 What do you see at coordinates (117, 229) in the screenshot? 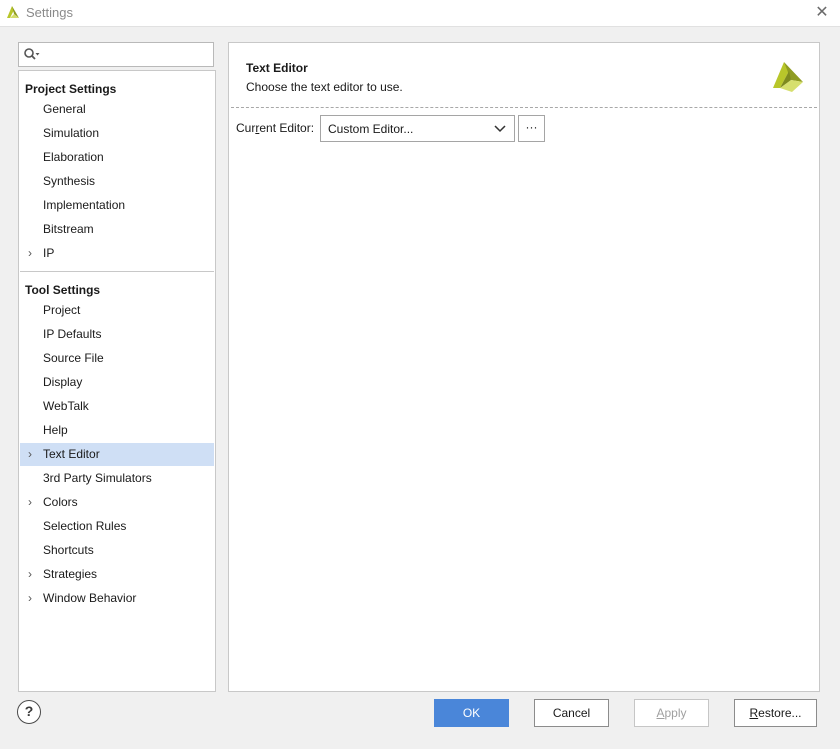
I see `nav-item-bitstream: Bitstream` at bounding box center [117, 229].